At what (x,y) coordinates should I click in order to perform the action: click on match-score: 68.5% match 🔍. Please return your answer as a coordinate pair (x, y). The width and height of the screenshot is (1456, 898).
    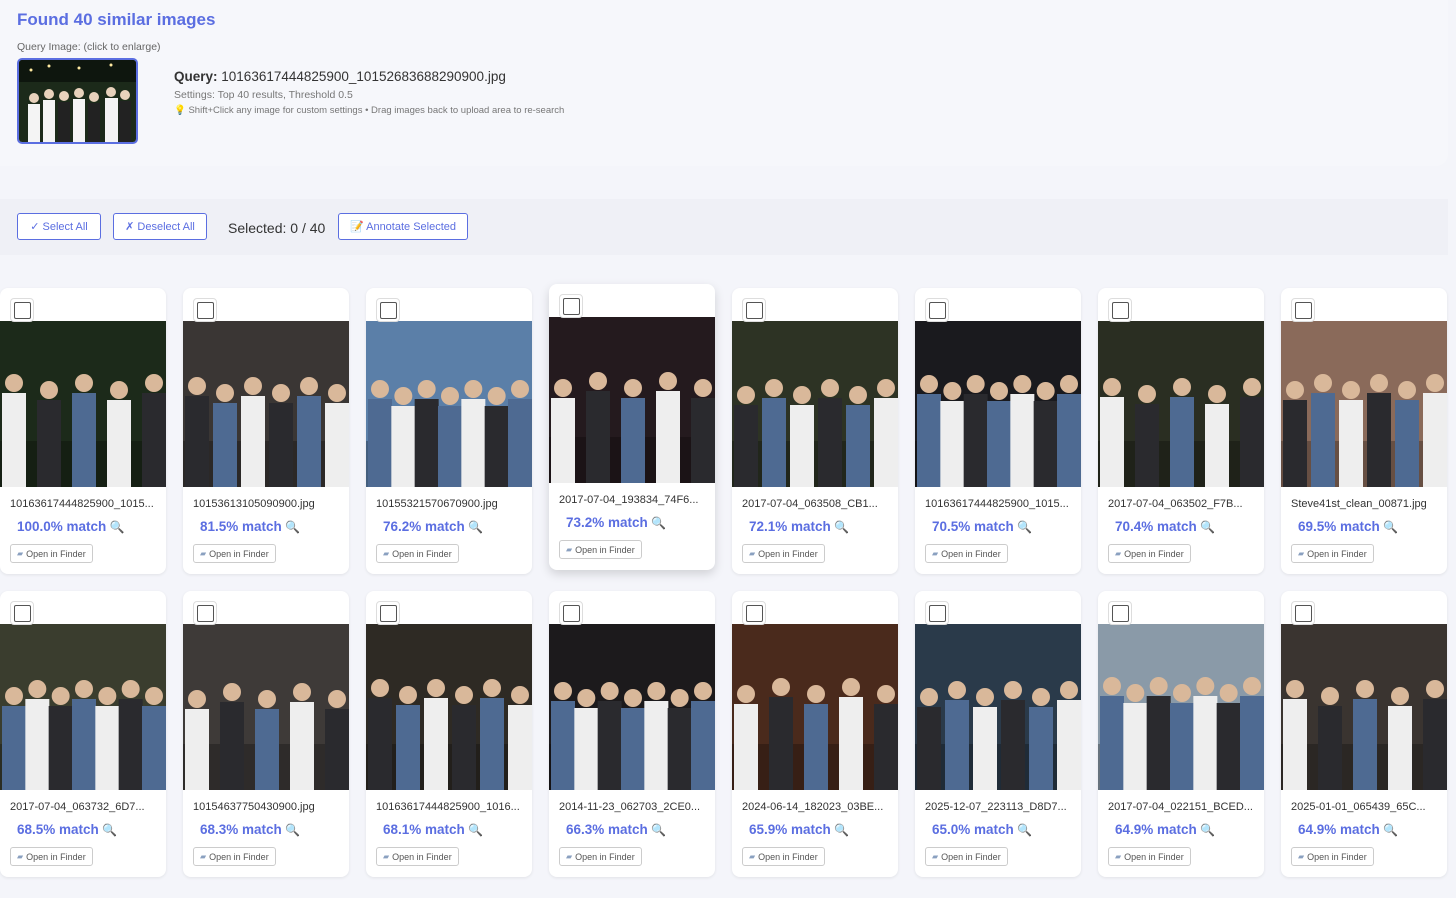
    Looking at the image, I should click on (67, 829).